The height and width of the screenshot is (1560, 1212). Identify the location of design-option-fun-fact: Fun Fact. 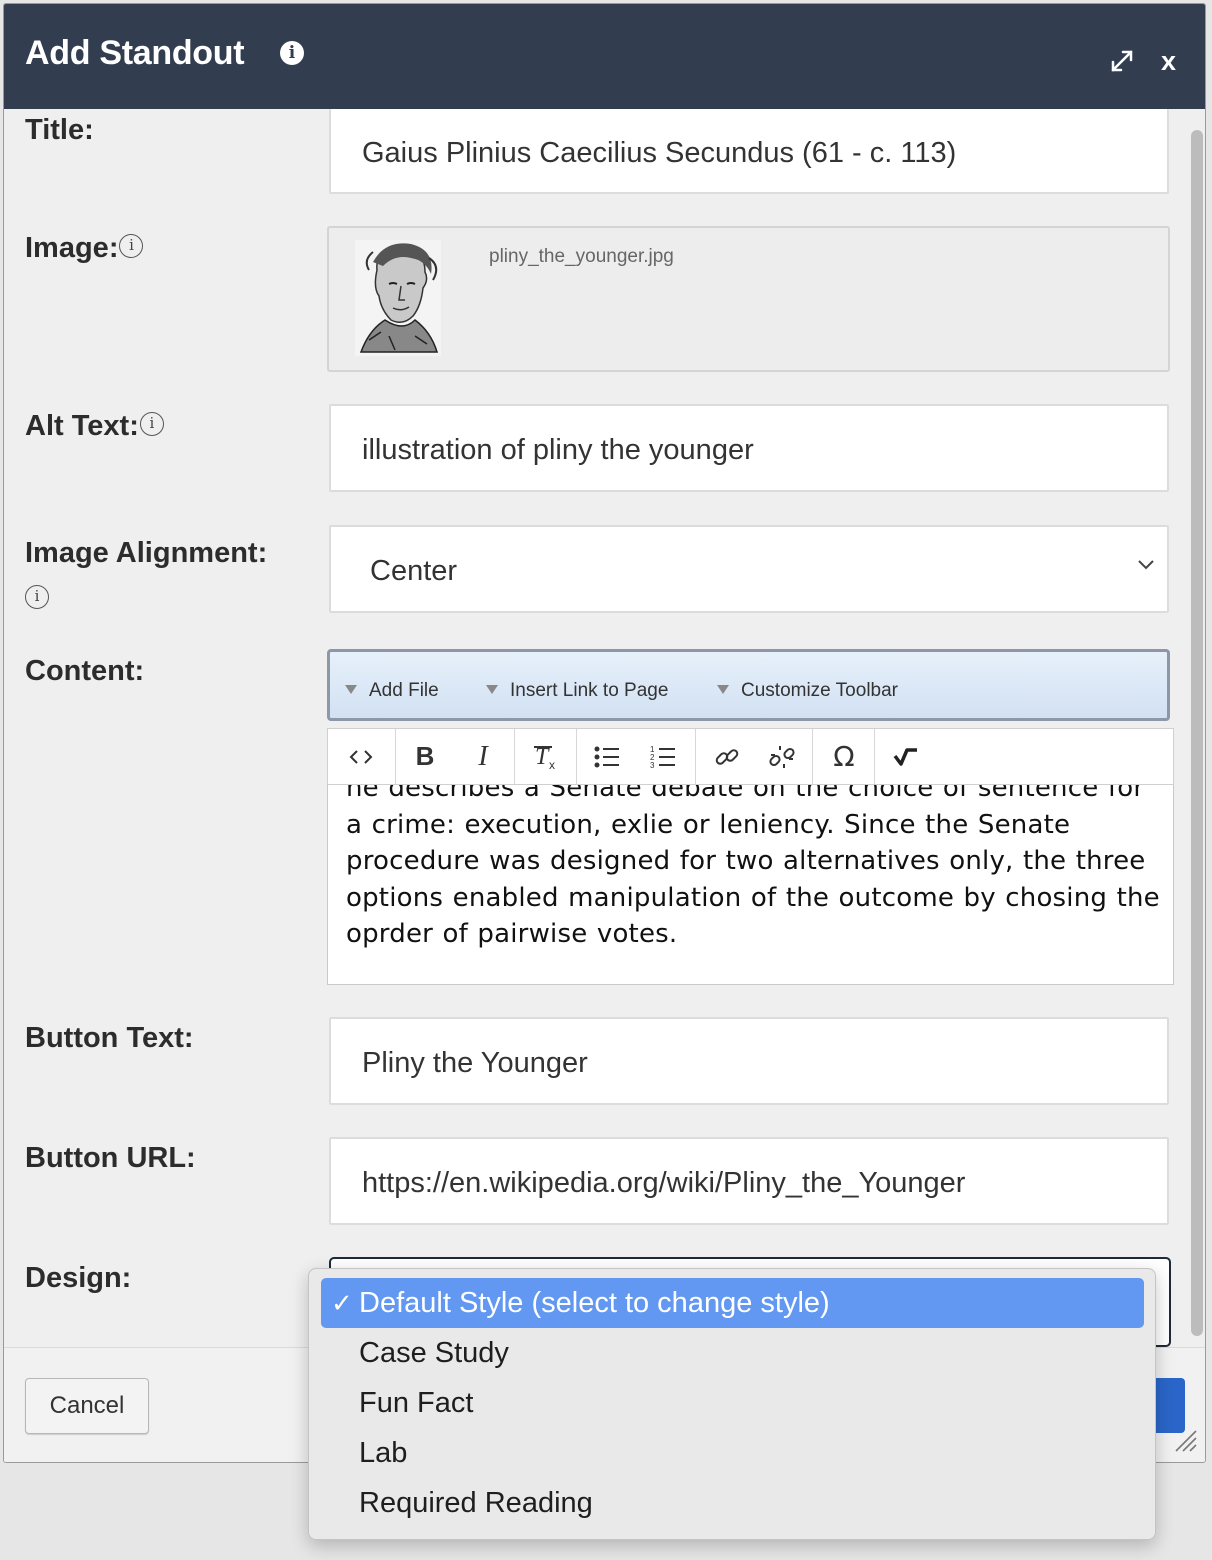
(732, 1403).